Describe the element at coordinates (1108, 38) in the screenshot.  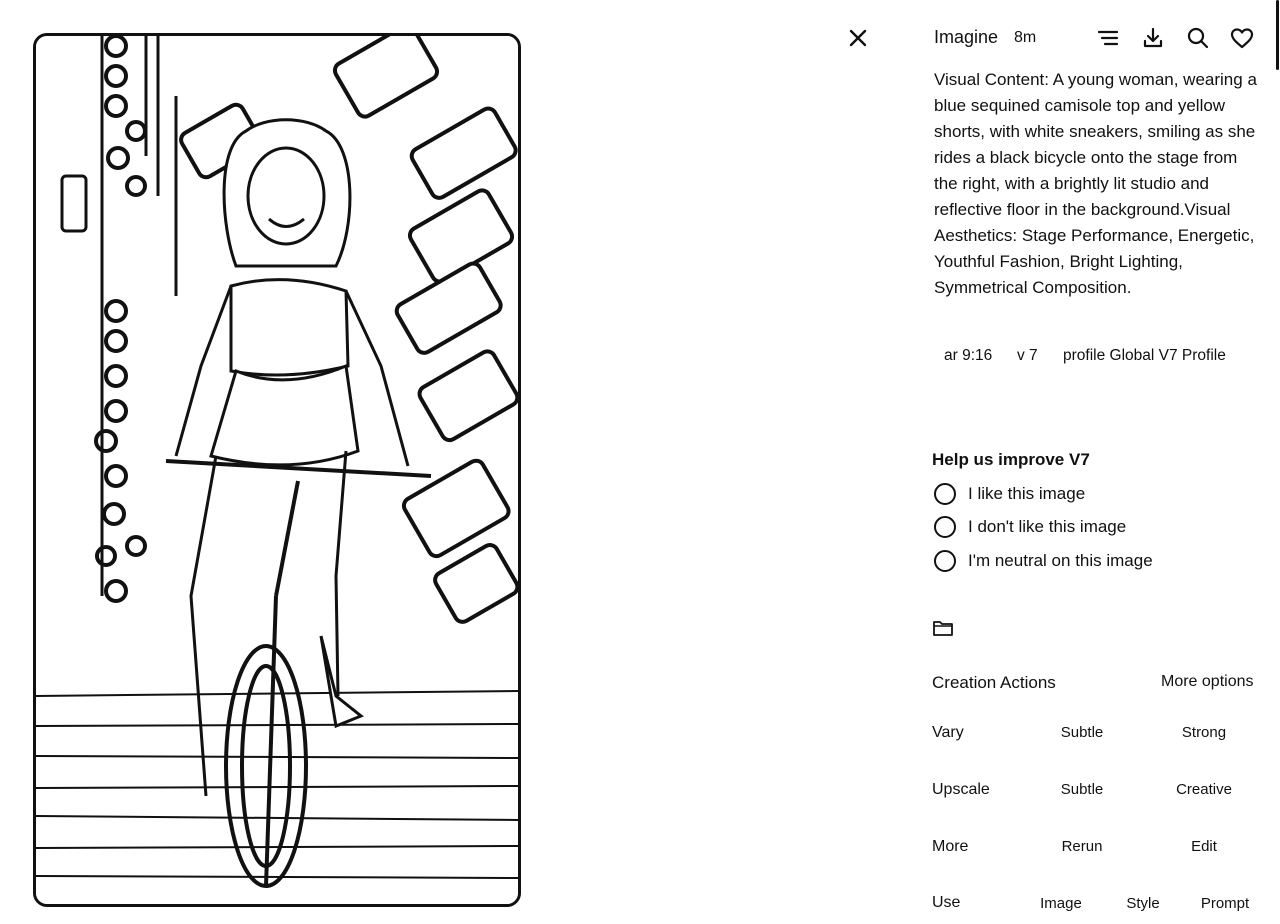
I see `menu-icon` at that location.